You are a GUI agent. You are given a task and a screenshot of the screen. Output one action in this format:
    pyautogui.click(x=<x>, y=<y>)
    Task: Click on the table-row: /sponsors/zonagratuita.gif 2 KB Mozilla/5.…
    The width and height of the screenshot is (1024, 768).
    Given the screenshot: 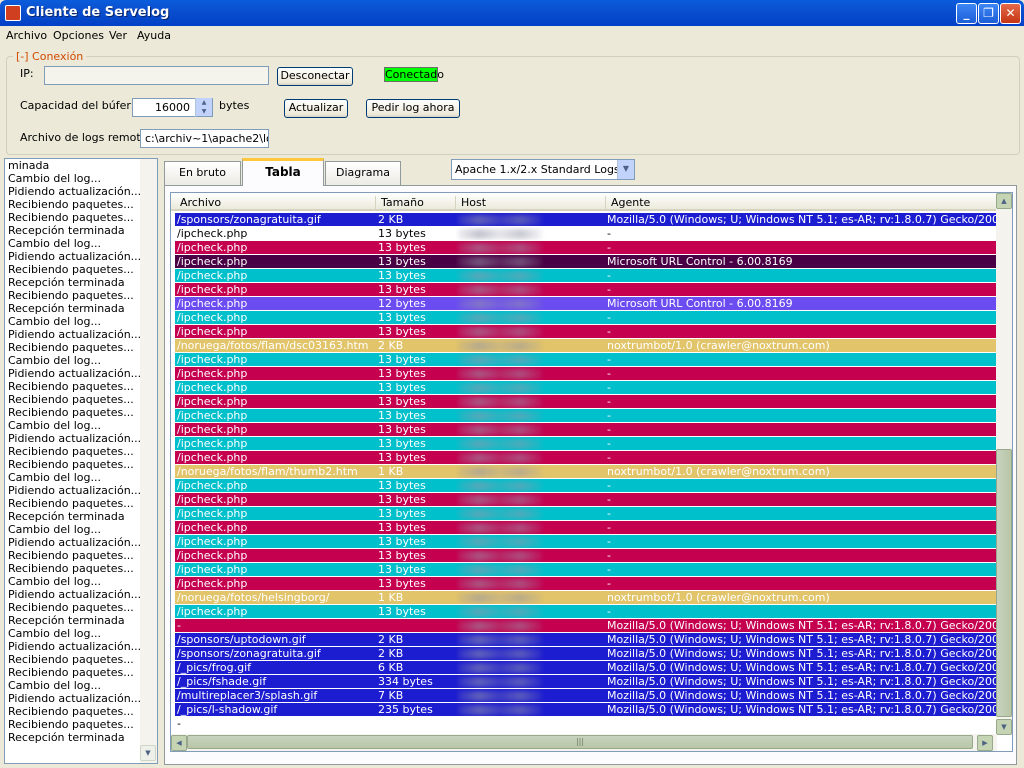 What is the action you would take?
    pyautogui.click(x=586, y=654)
    